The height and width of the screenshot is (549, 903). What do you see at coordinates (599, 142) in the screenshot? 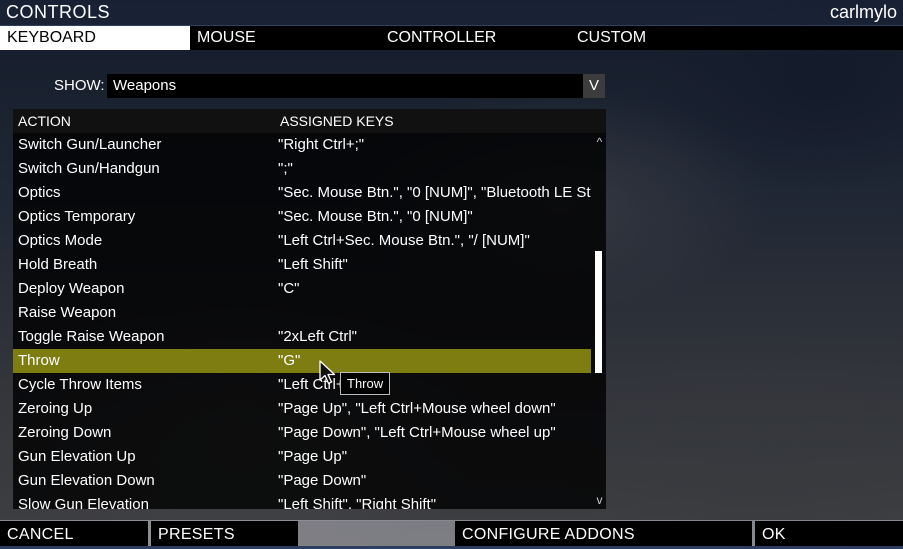
I see `scroll-up-icon: ^` at bounding box center [599, 142].